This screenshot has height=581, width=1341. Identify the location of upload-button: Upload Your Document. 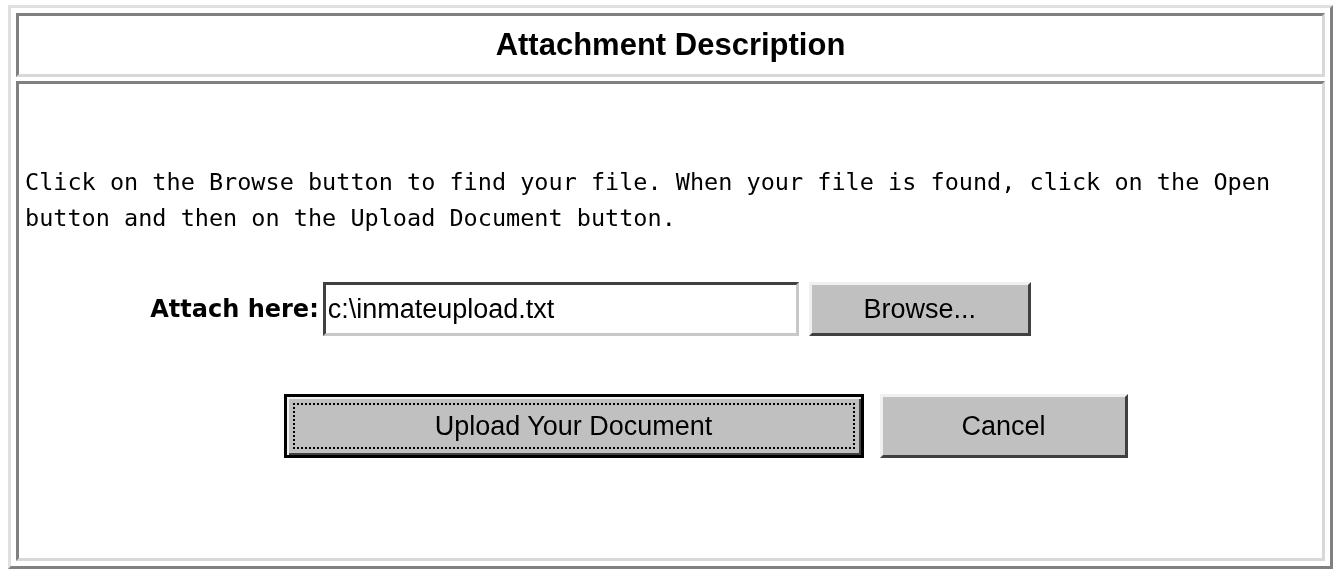
(573, 426).